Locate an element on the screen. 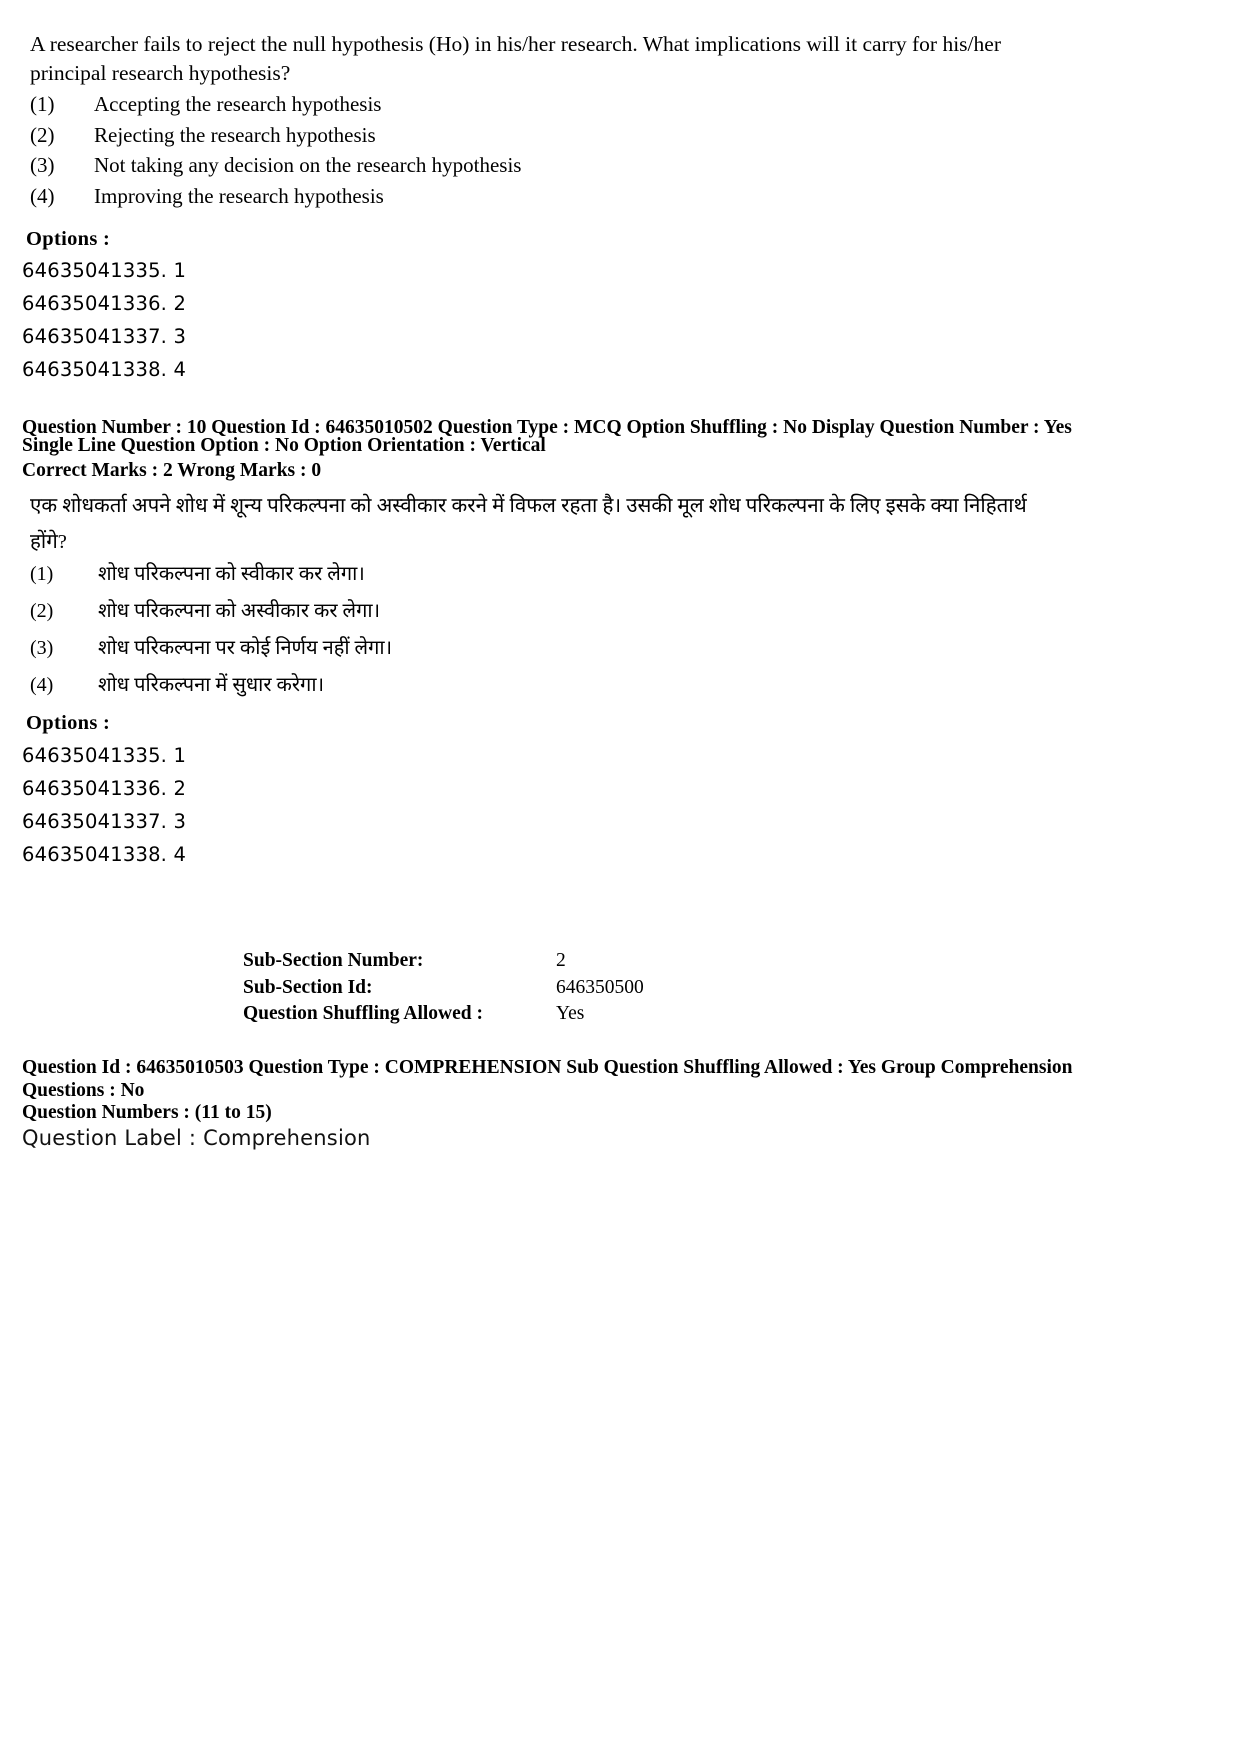 The height and width of the screenshot is (1754, 1240). question-shuffling-allowed-value: Yes is located at coordinates (570, 1013).